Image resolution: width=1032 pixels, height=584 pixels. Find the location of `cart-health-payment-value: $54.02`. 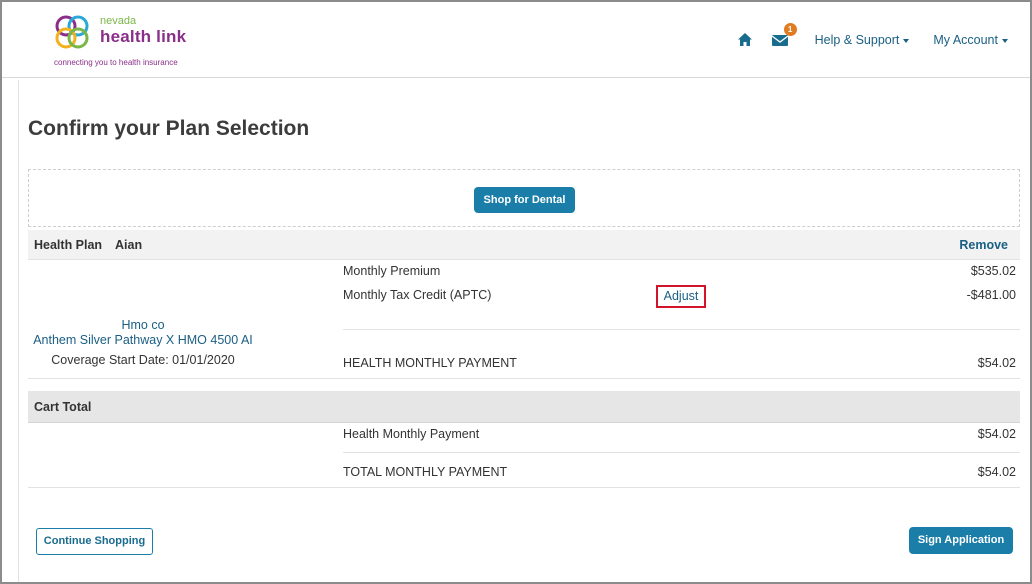

cart-health-payment-value: $54.02 is located at coordinates (996, 434).